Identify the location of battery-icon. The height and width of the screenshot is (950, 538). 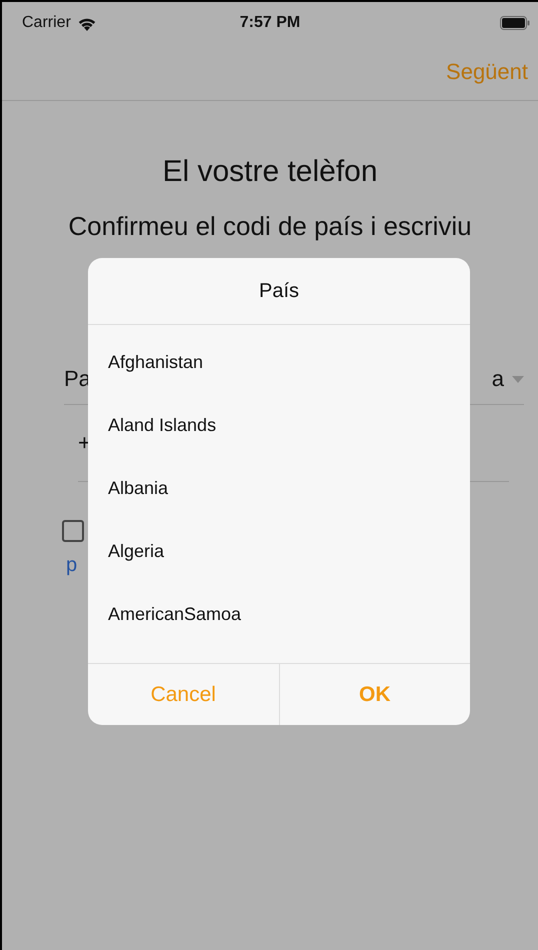
(515, 23).